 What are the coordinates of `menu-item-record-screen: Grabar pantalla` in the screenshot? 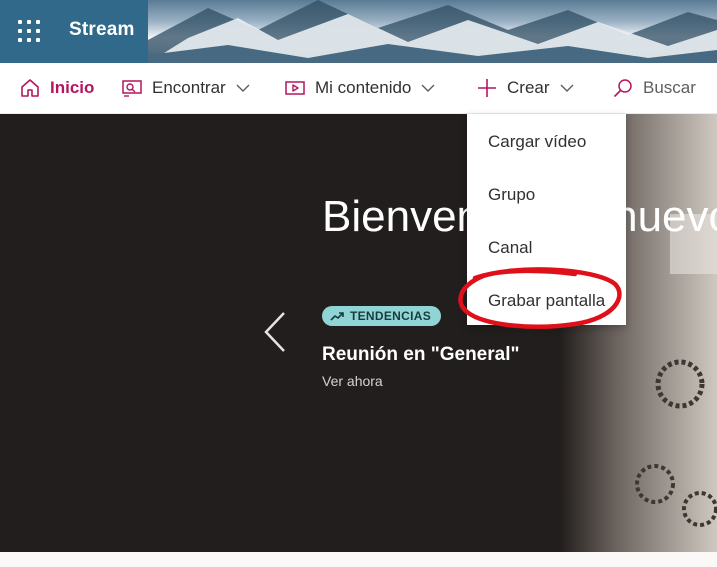 It's located at (546, 301).